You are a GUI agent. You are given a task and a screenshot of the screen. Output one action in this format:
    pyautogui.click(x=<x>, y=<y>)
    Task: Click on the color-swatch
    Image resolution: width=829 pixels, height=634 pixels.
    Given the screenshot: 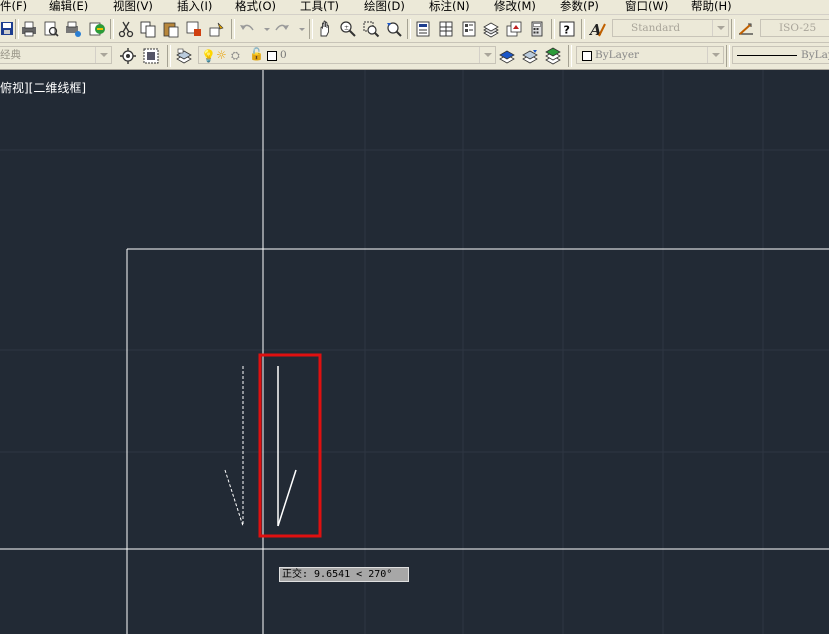 What is the action you would take?
    pyautogui.click(x=587, y=56)
    